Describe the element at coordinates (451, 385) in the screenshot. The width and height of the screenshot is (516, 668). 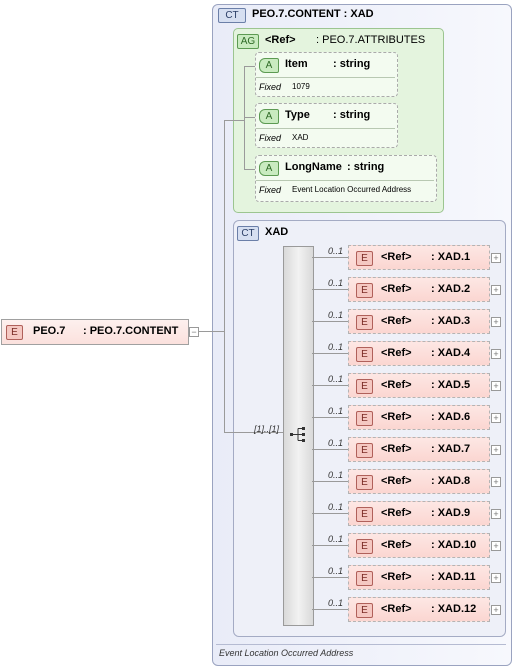
I see `element-type: : XAD.5` at that location.